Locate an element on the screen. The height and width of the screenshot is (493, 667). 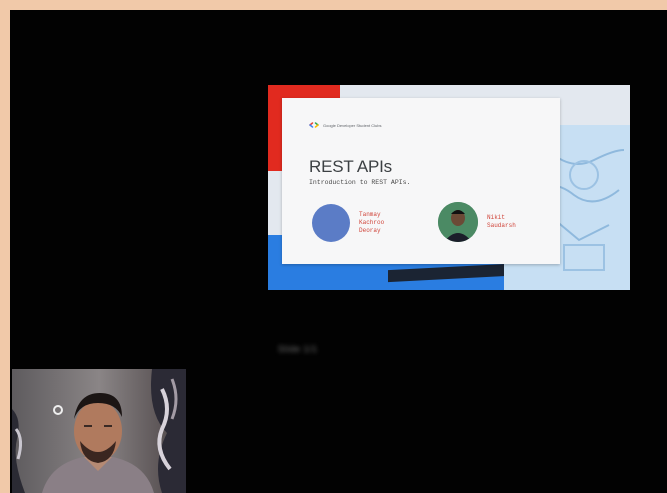
presenter-1: Tanmay Kachroo Deoray is located at coordinates (358, 223).